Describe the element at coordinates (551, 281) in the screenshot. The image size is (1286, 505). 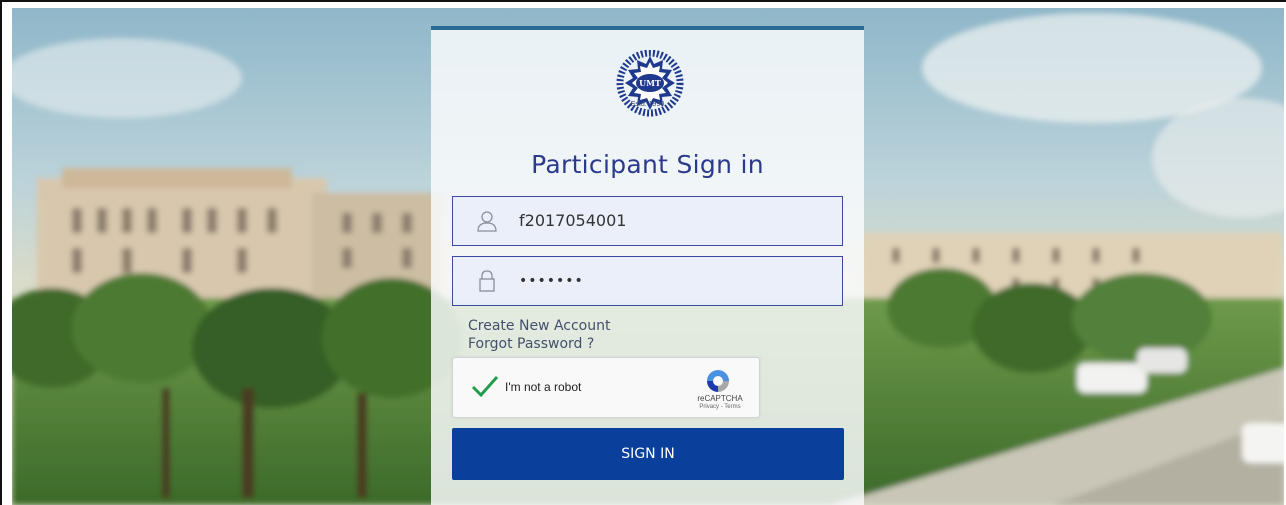
I see `password-value: •••••••` at that location.